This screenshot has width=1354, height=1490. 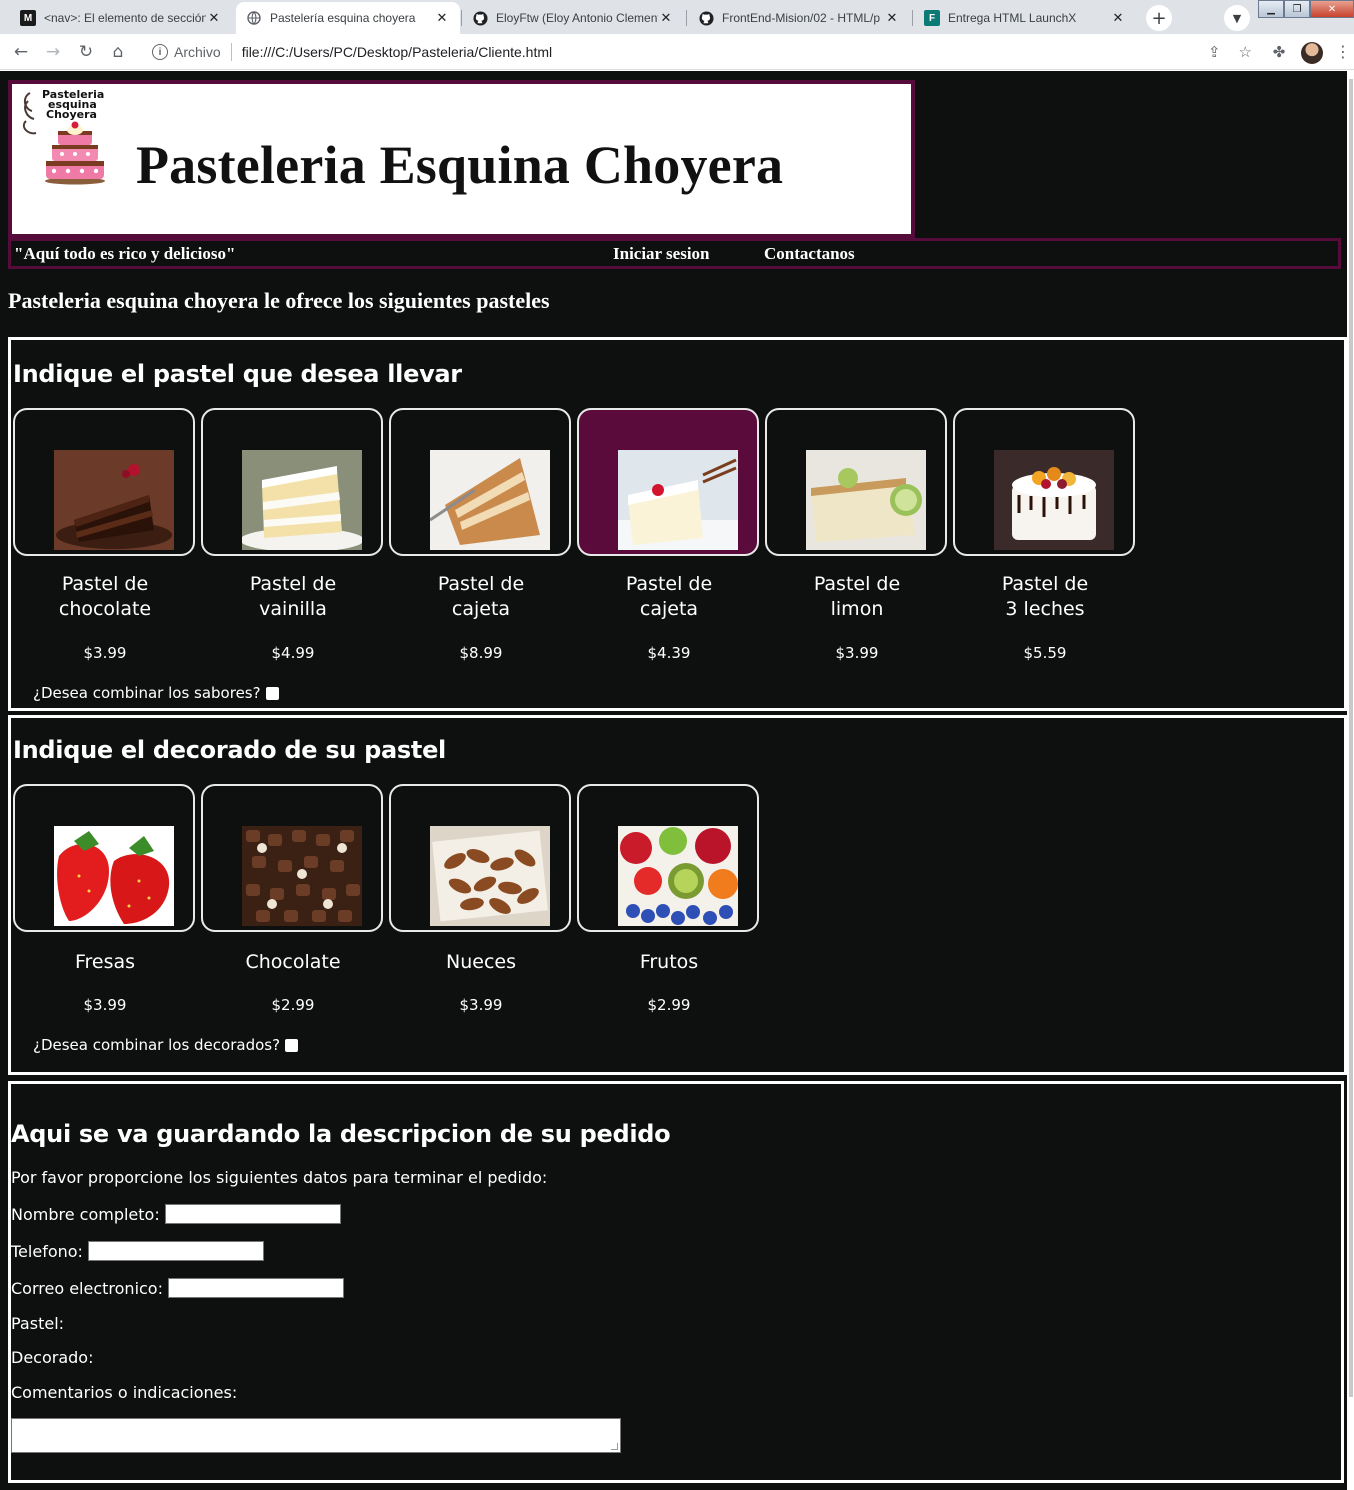 What do you see at coordinates (272, 693) in the screenshot?
I see `combine-flavors-checkbox` at bounding box center [272, 693].